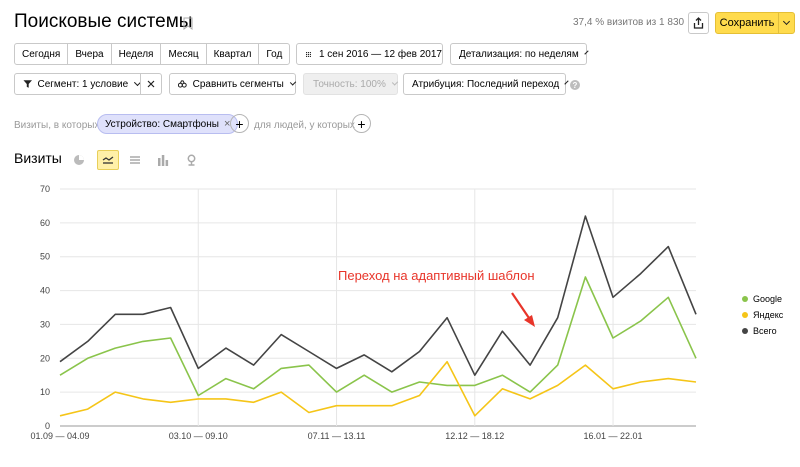 The height and width of the screenshot is (467, 800). I want to click on save-button-label: Сохранить, so click(747, 23).